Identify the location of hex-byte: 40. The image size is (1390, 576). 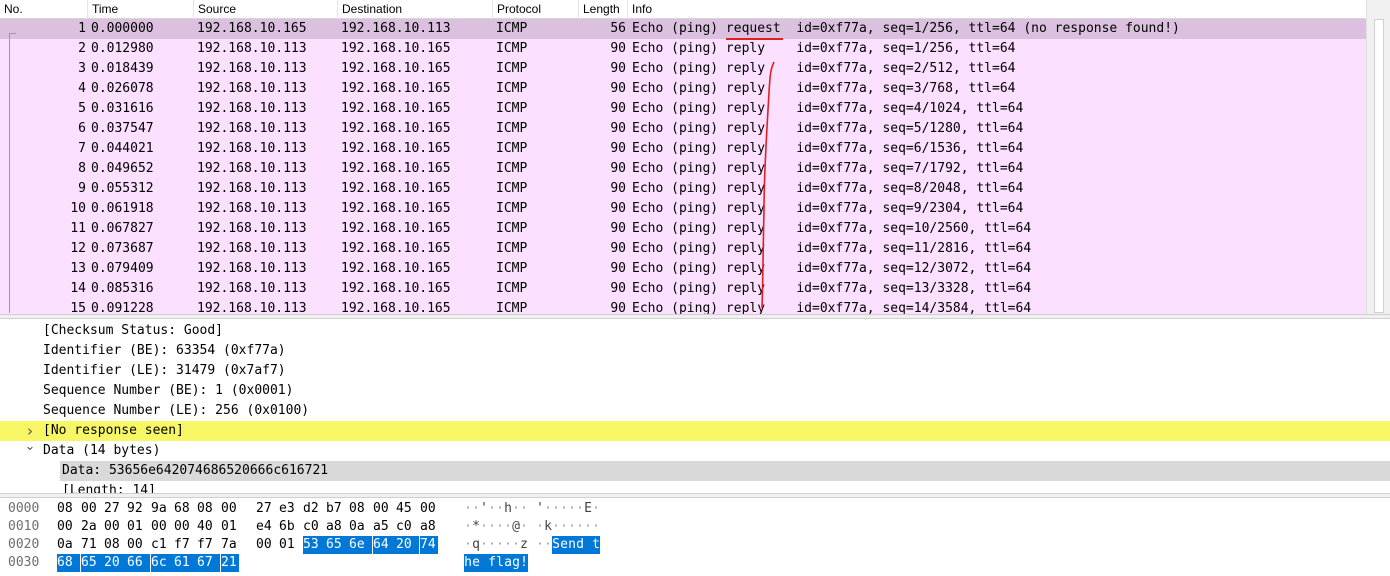
(208, 527).